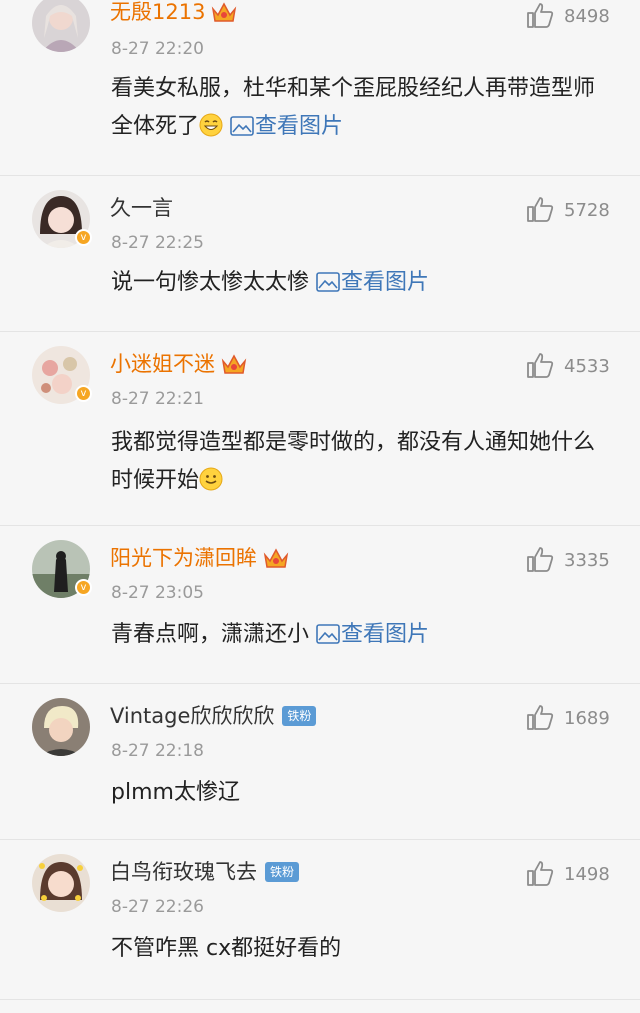  What do you see at coordinates (183, 558) in the screenshot?
I see `username-text: 阳光下为潇回眸` at bounding box center [183, 558].